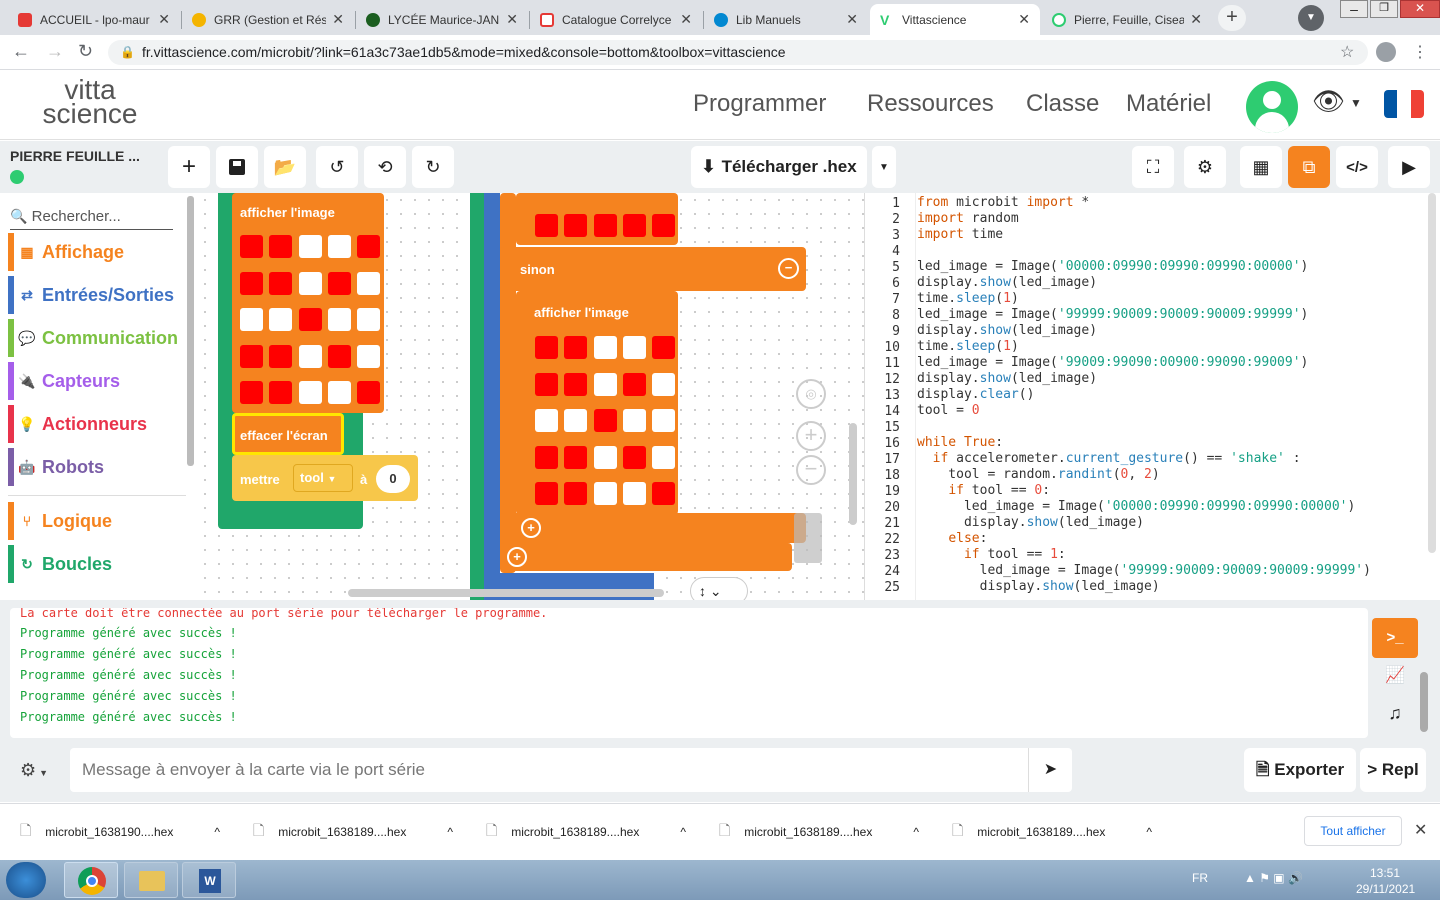  What do you see at coordinates (1386, 52) in the screenshot?
I see `profile-icon` at bounding box center [1386, 52].